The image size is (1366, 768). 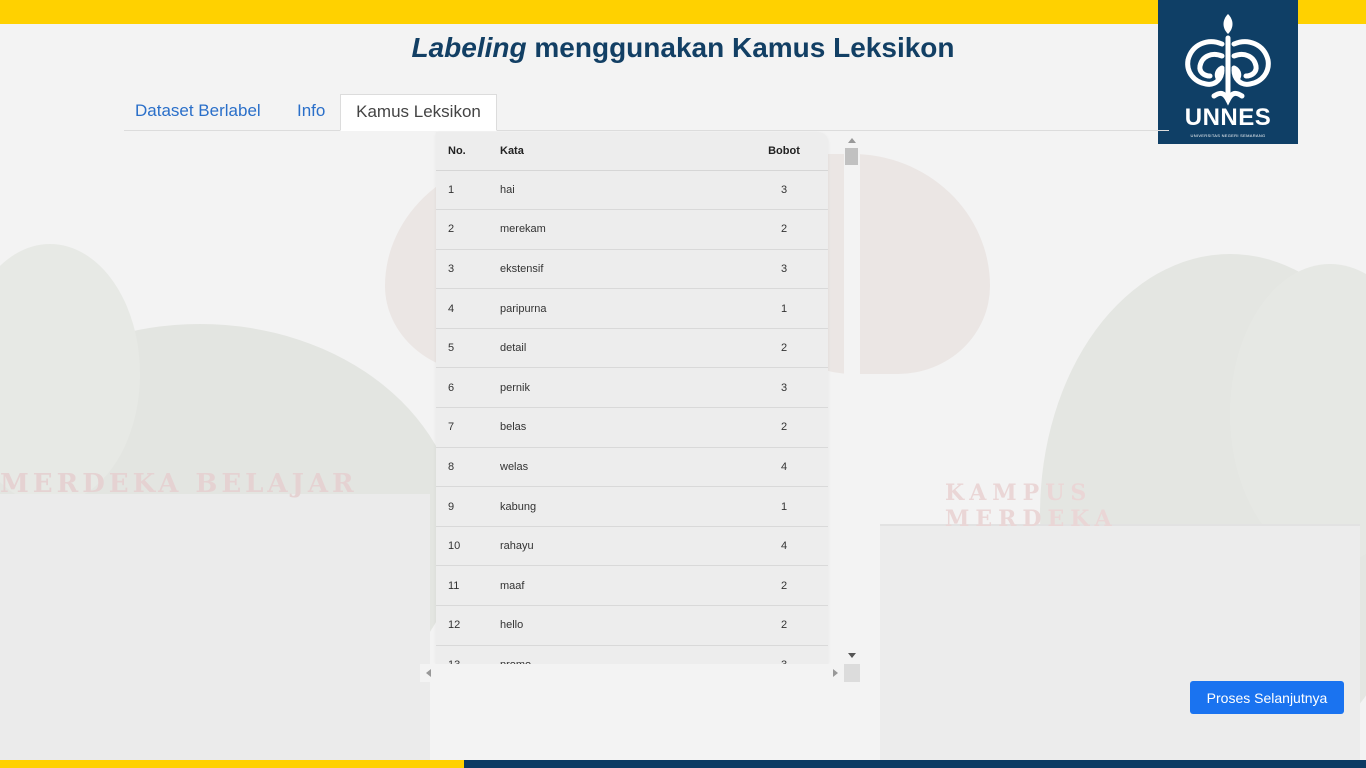 I want to click on scroll-right-arrow-icon, so click(x=835, y=673).